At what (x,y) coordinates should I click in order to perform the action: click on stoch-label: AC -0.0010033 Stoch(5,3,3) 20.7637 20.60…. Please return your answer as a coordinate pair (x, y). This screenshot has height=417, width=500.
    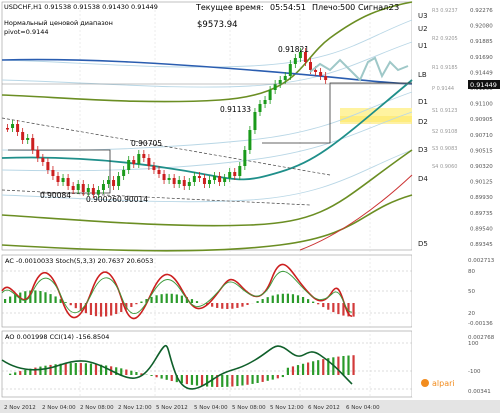
    Looking at the image, I should click on (79, 261).